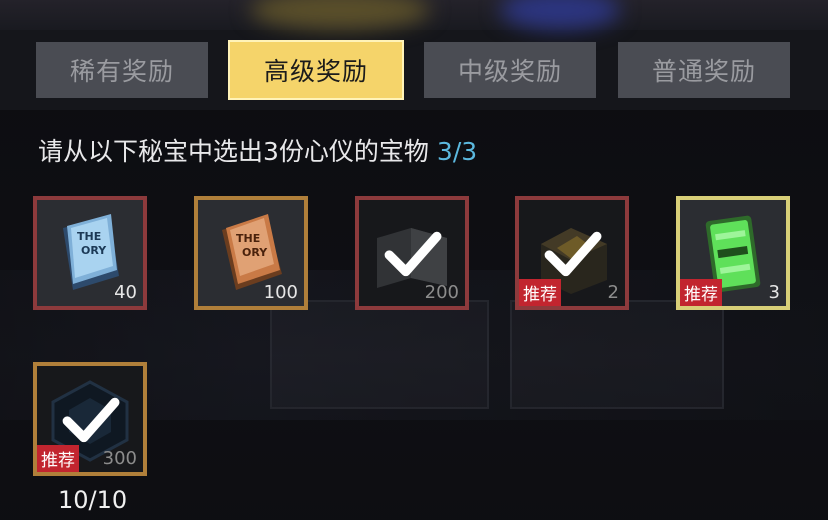  I want to click on tab-intermediate-reward: 中级奖励, so click(510, 70).